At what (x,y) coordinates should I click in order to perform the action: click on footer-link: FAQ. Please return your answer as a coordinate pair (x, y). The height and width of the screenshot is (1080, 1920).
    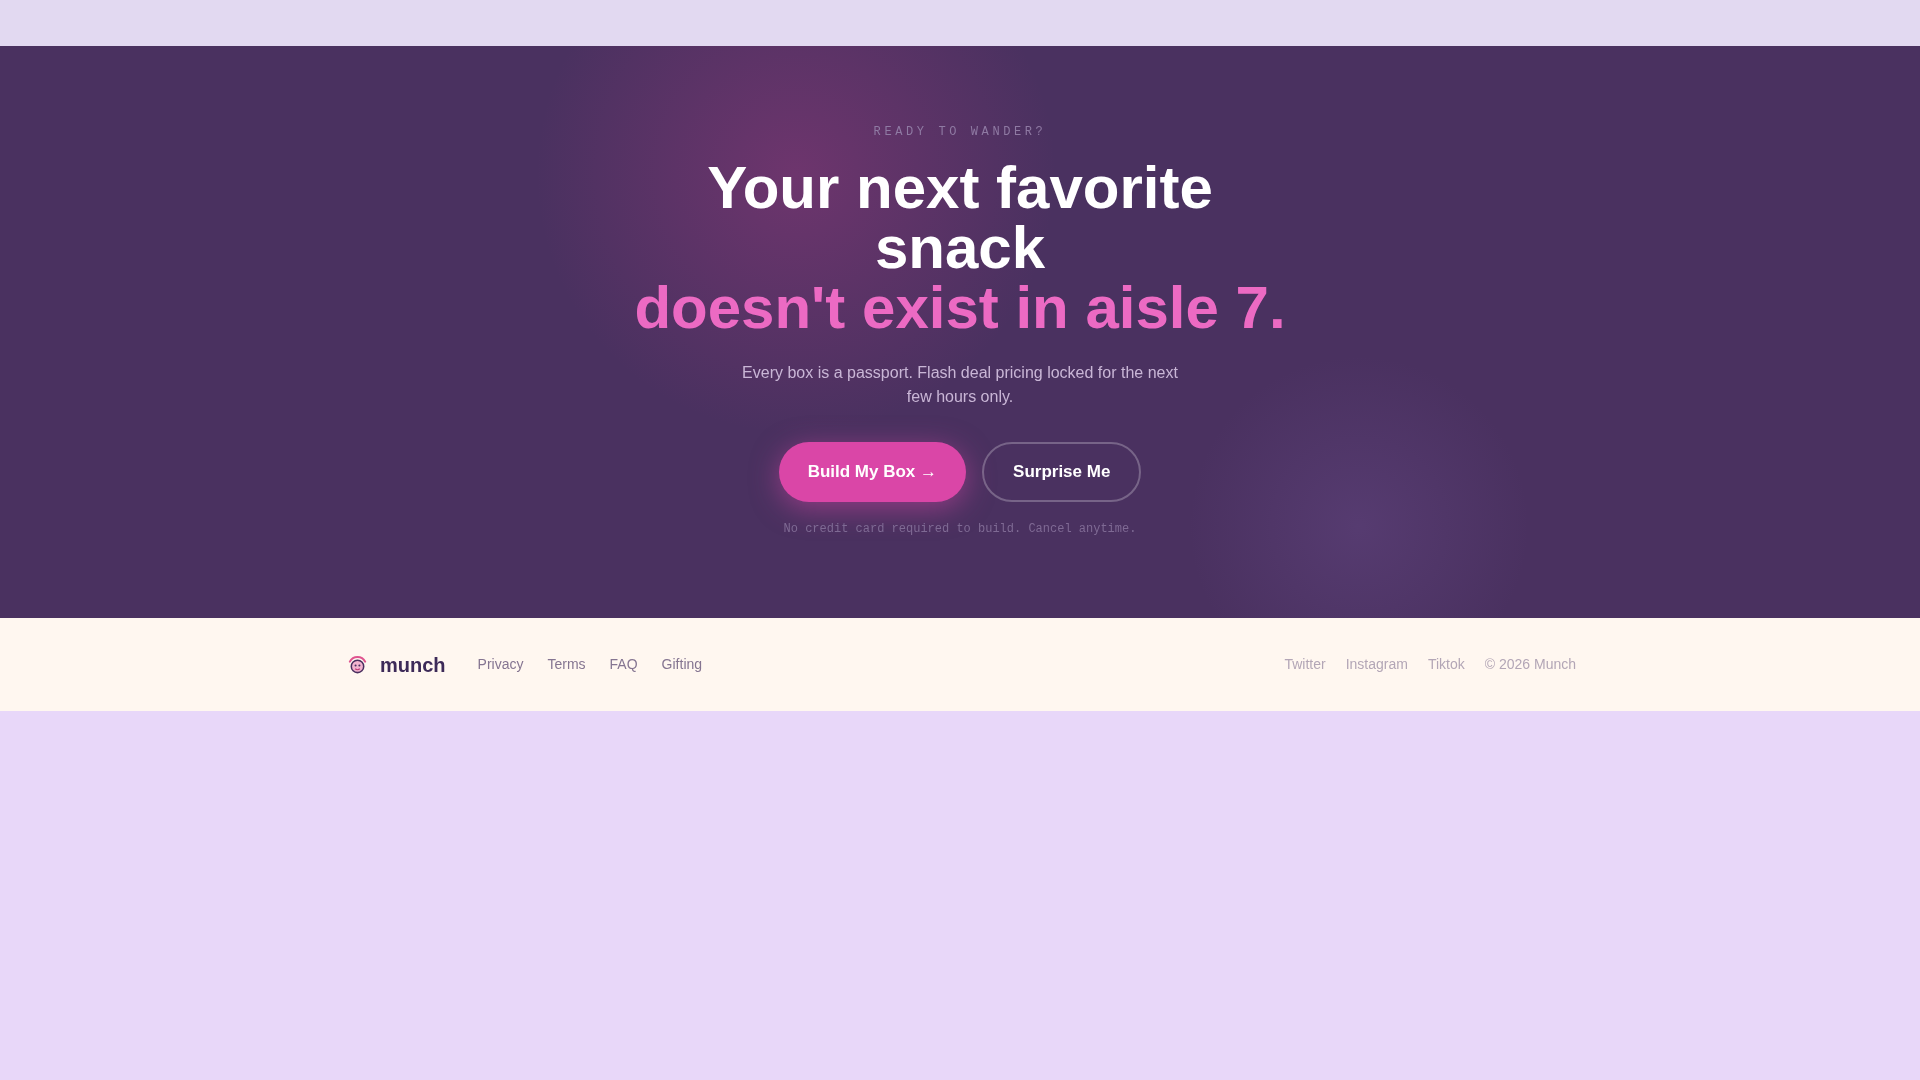
    Looking at the image, I should click on (623, 664).